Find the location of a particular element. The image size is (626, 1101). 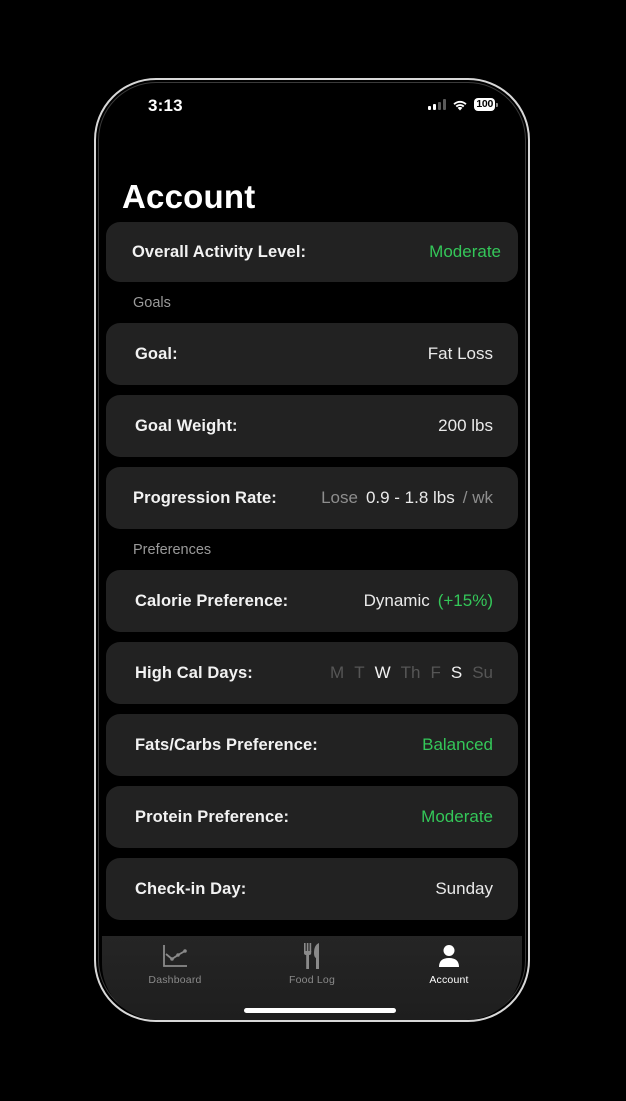

day-toggle-sunday: Su is located at coordinates (482, 673).